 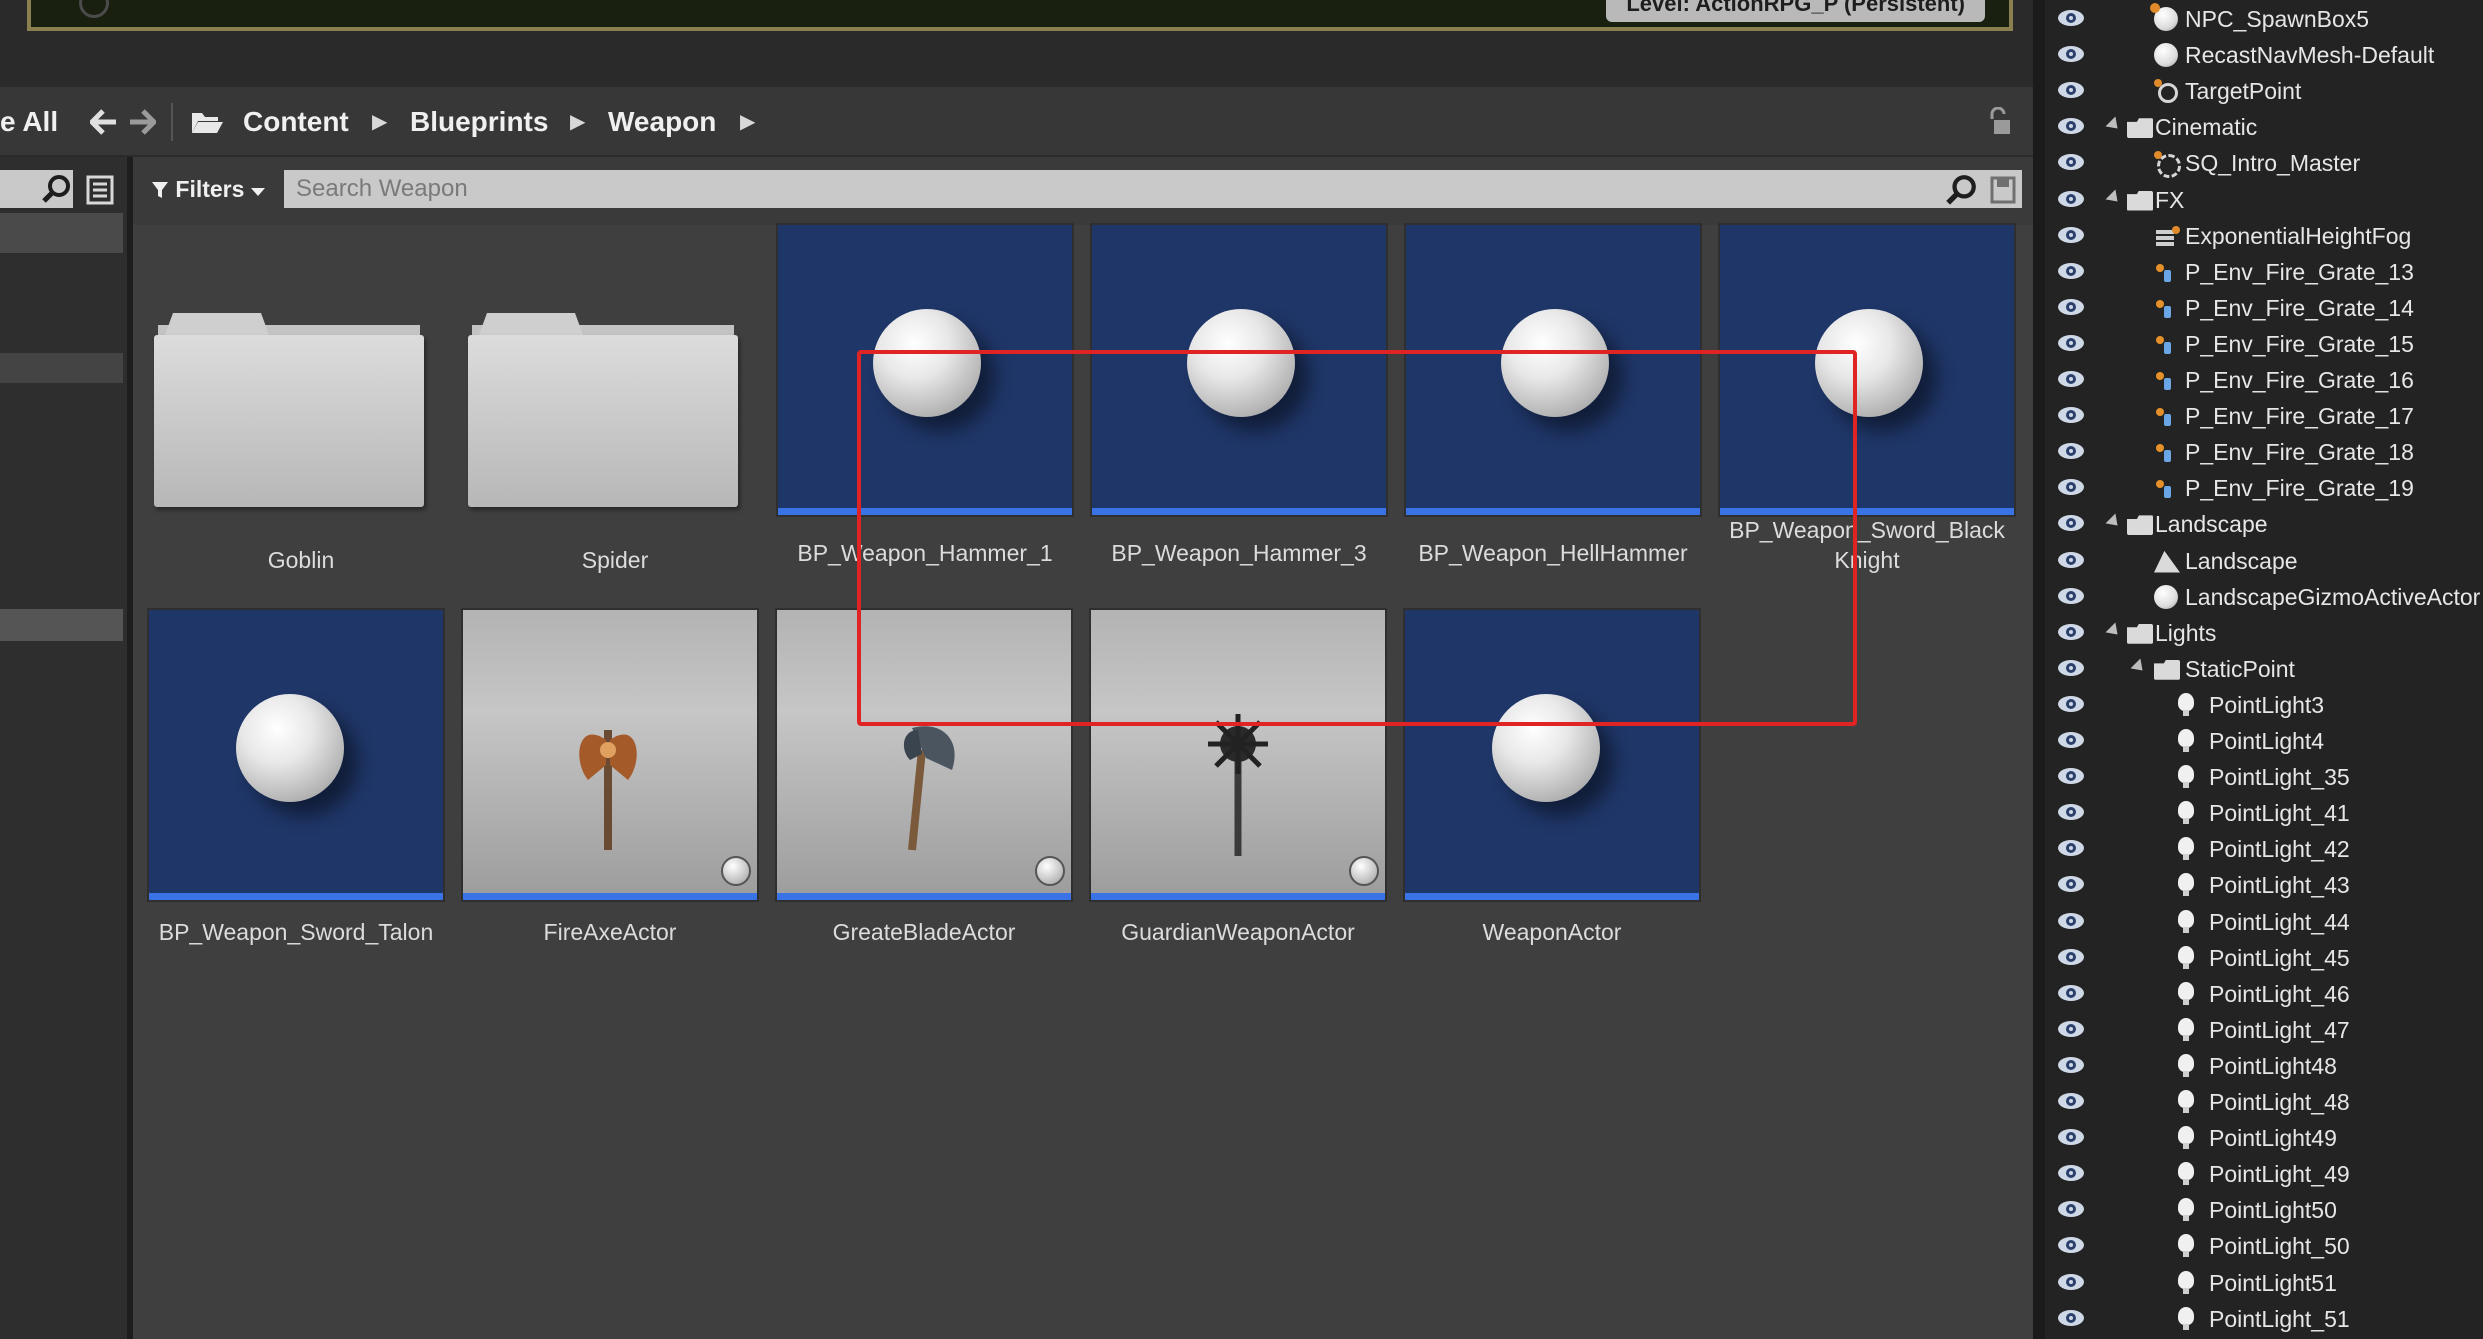 I want to click on back-arrow-icon, so click(x=104, y=122).